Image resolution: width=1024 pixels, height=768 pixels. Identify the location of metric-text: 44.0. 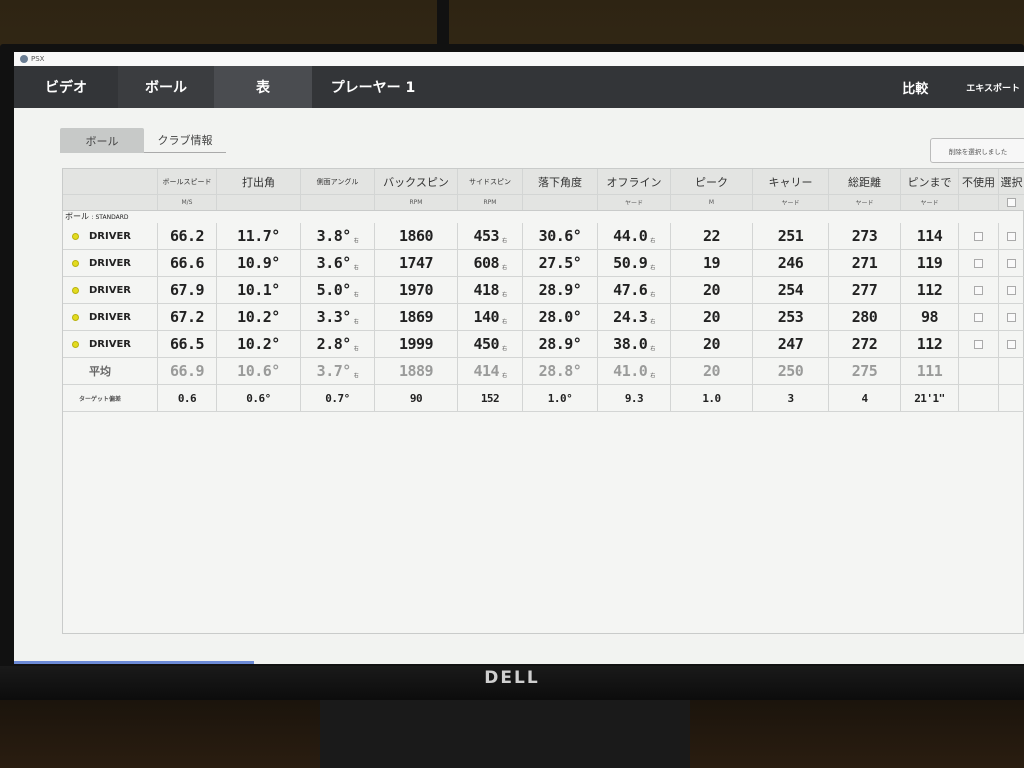
(630, 236).